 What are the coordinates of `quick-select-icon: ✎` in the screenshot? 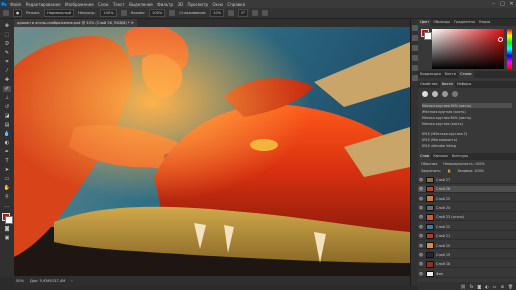 It's located at (7, 53).